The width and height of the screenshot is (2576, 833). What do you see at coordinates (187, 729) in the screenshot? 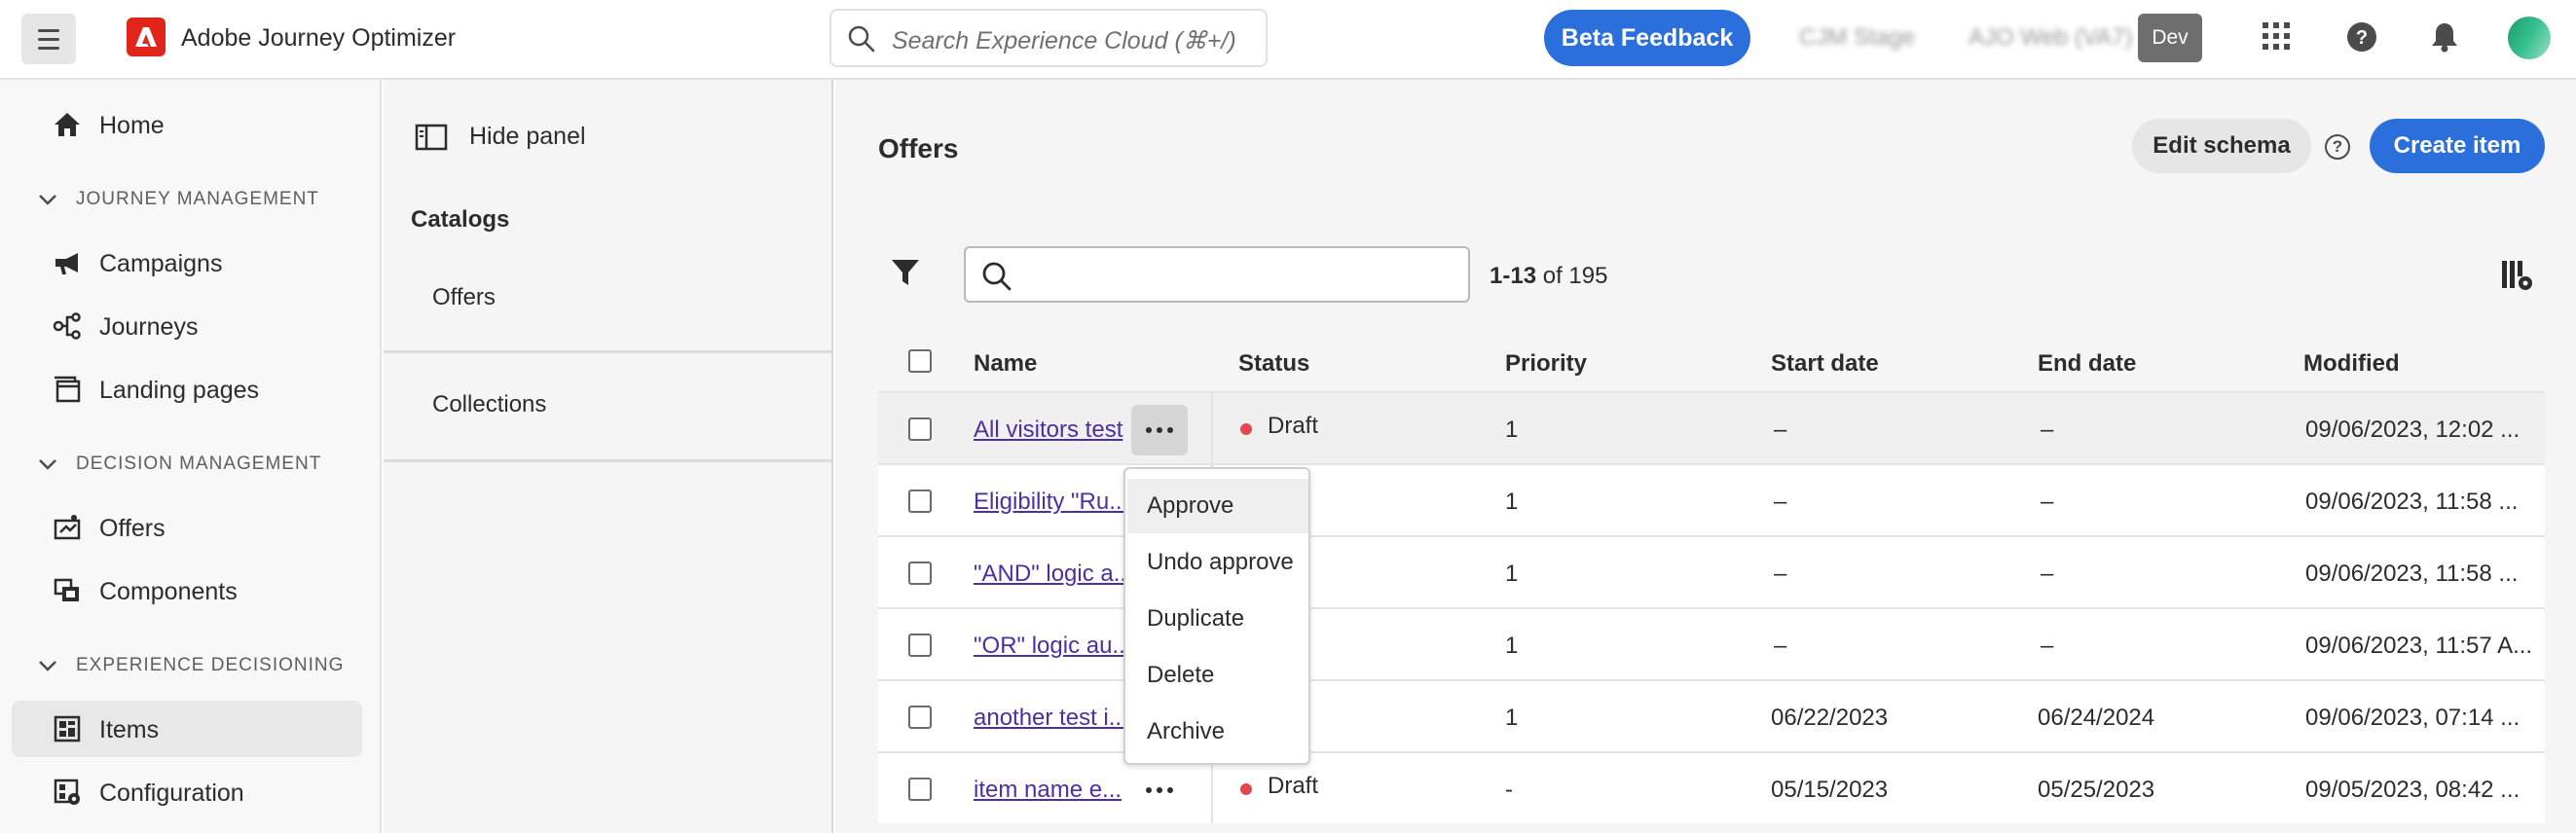
I see `nav-item-items: Items` at bounding box center [187, 729].